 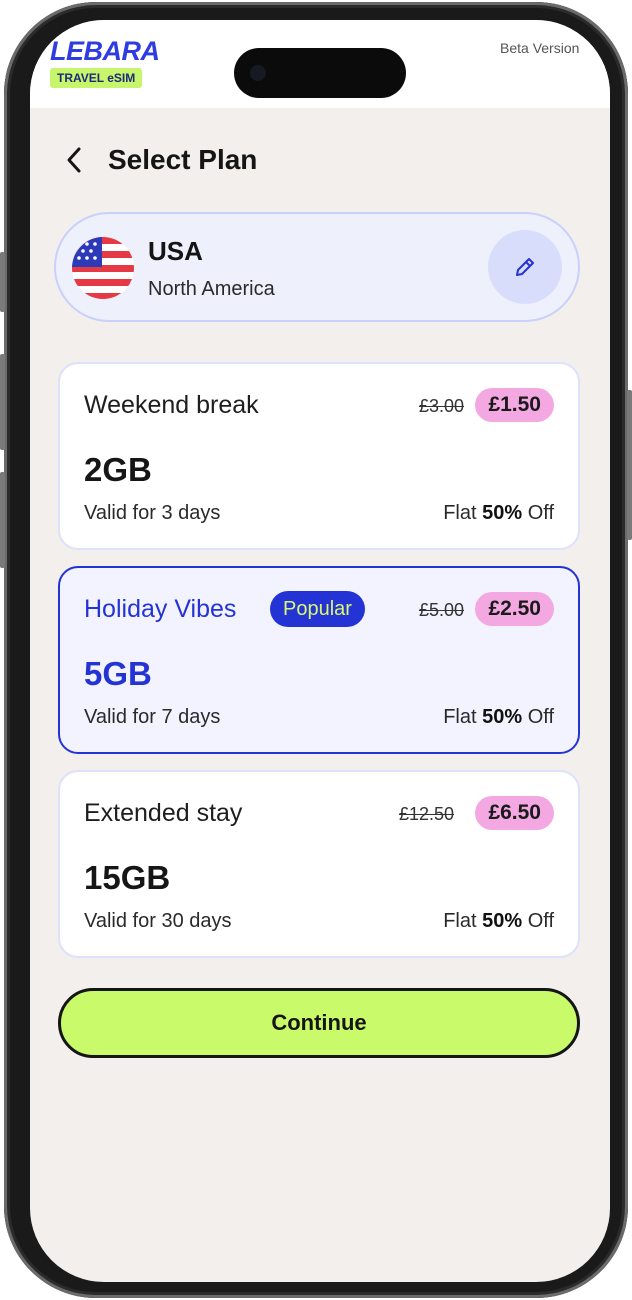 I want to click on plan-old-price: £3.00, so click(x=441, y=406).